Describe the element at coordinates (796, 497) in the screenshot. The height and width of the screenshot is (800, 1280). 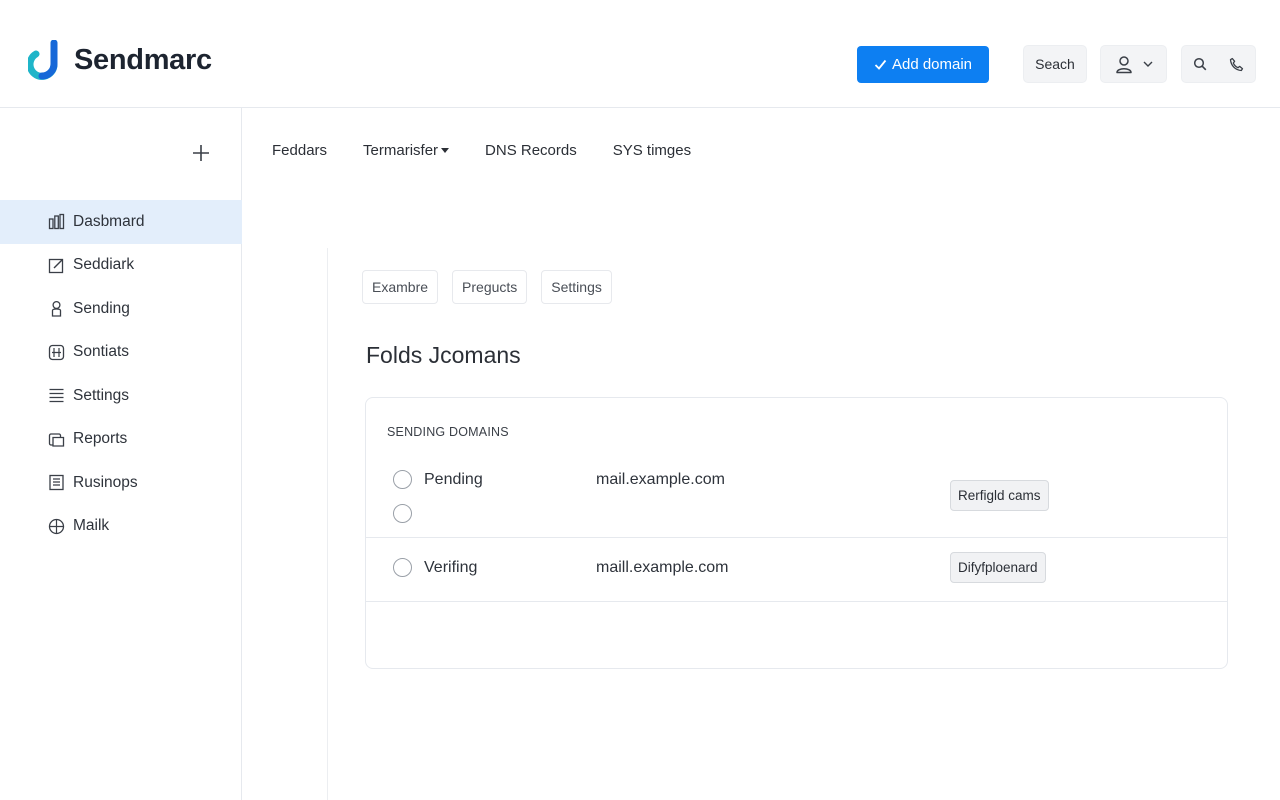
I see `table-row: Pending mail.example.com Rerfigld cams` at that location.